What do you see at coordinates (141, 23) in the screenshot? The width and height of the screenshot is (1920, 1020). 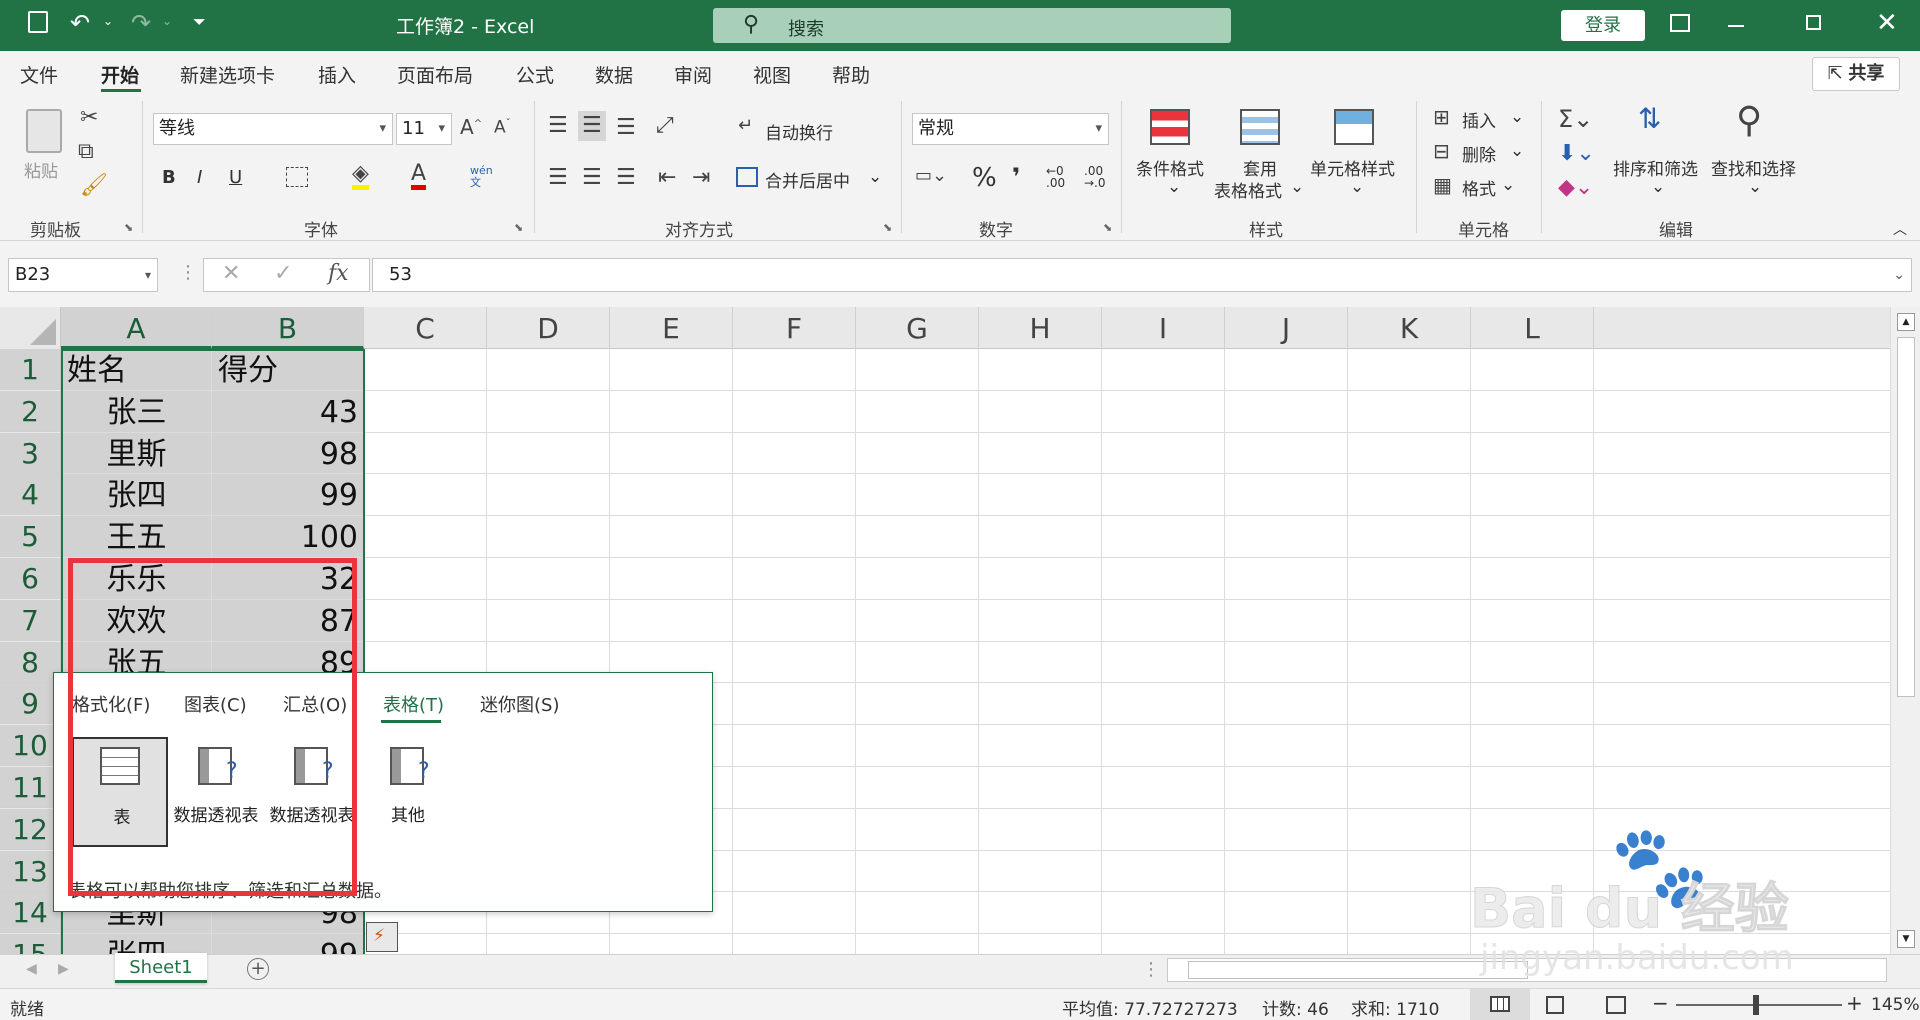 I see `redo-icon: ↷` at bounding box center [141, 23].